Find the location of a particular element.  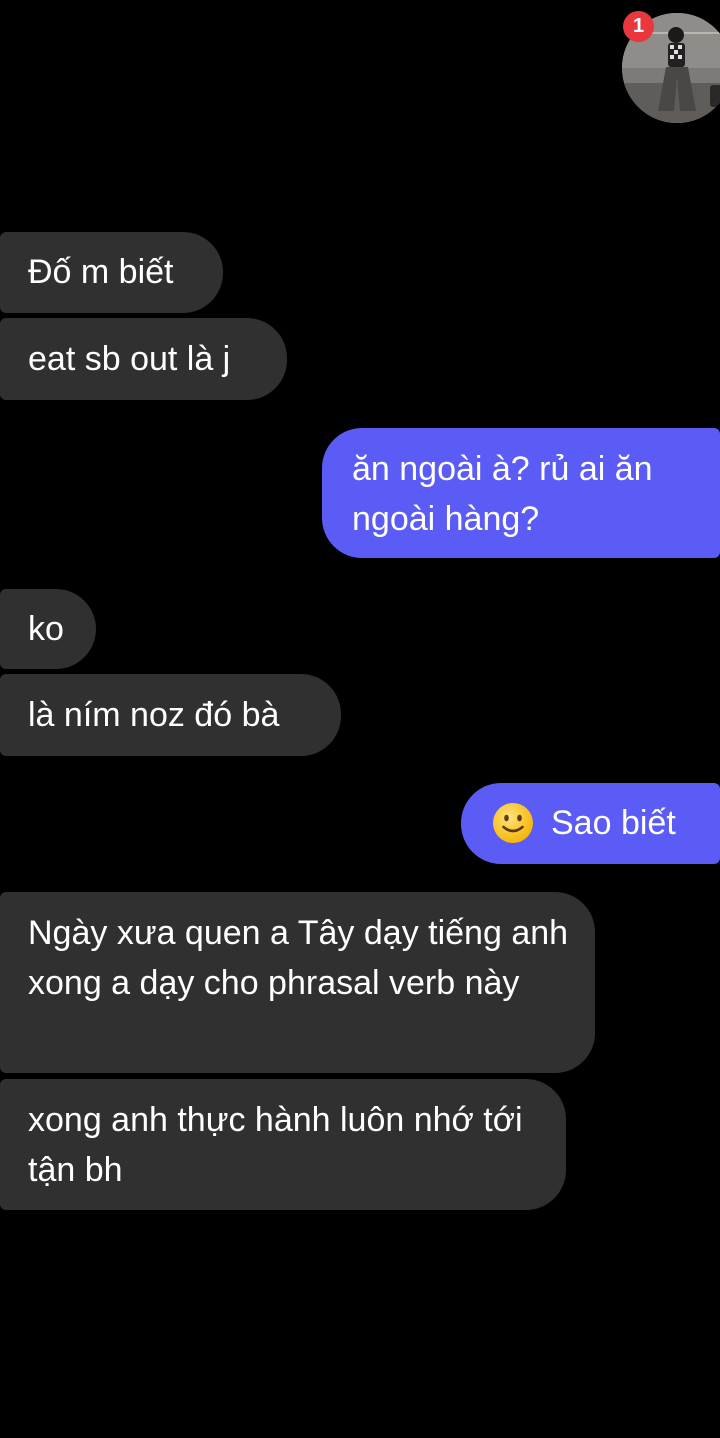

message-text: eat sb out là j is located at coordinates (129, 359).